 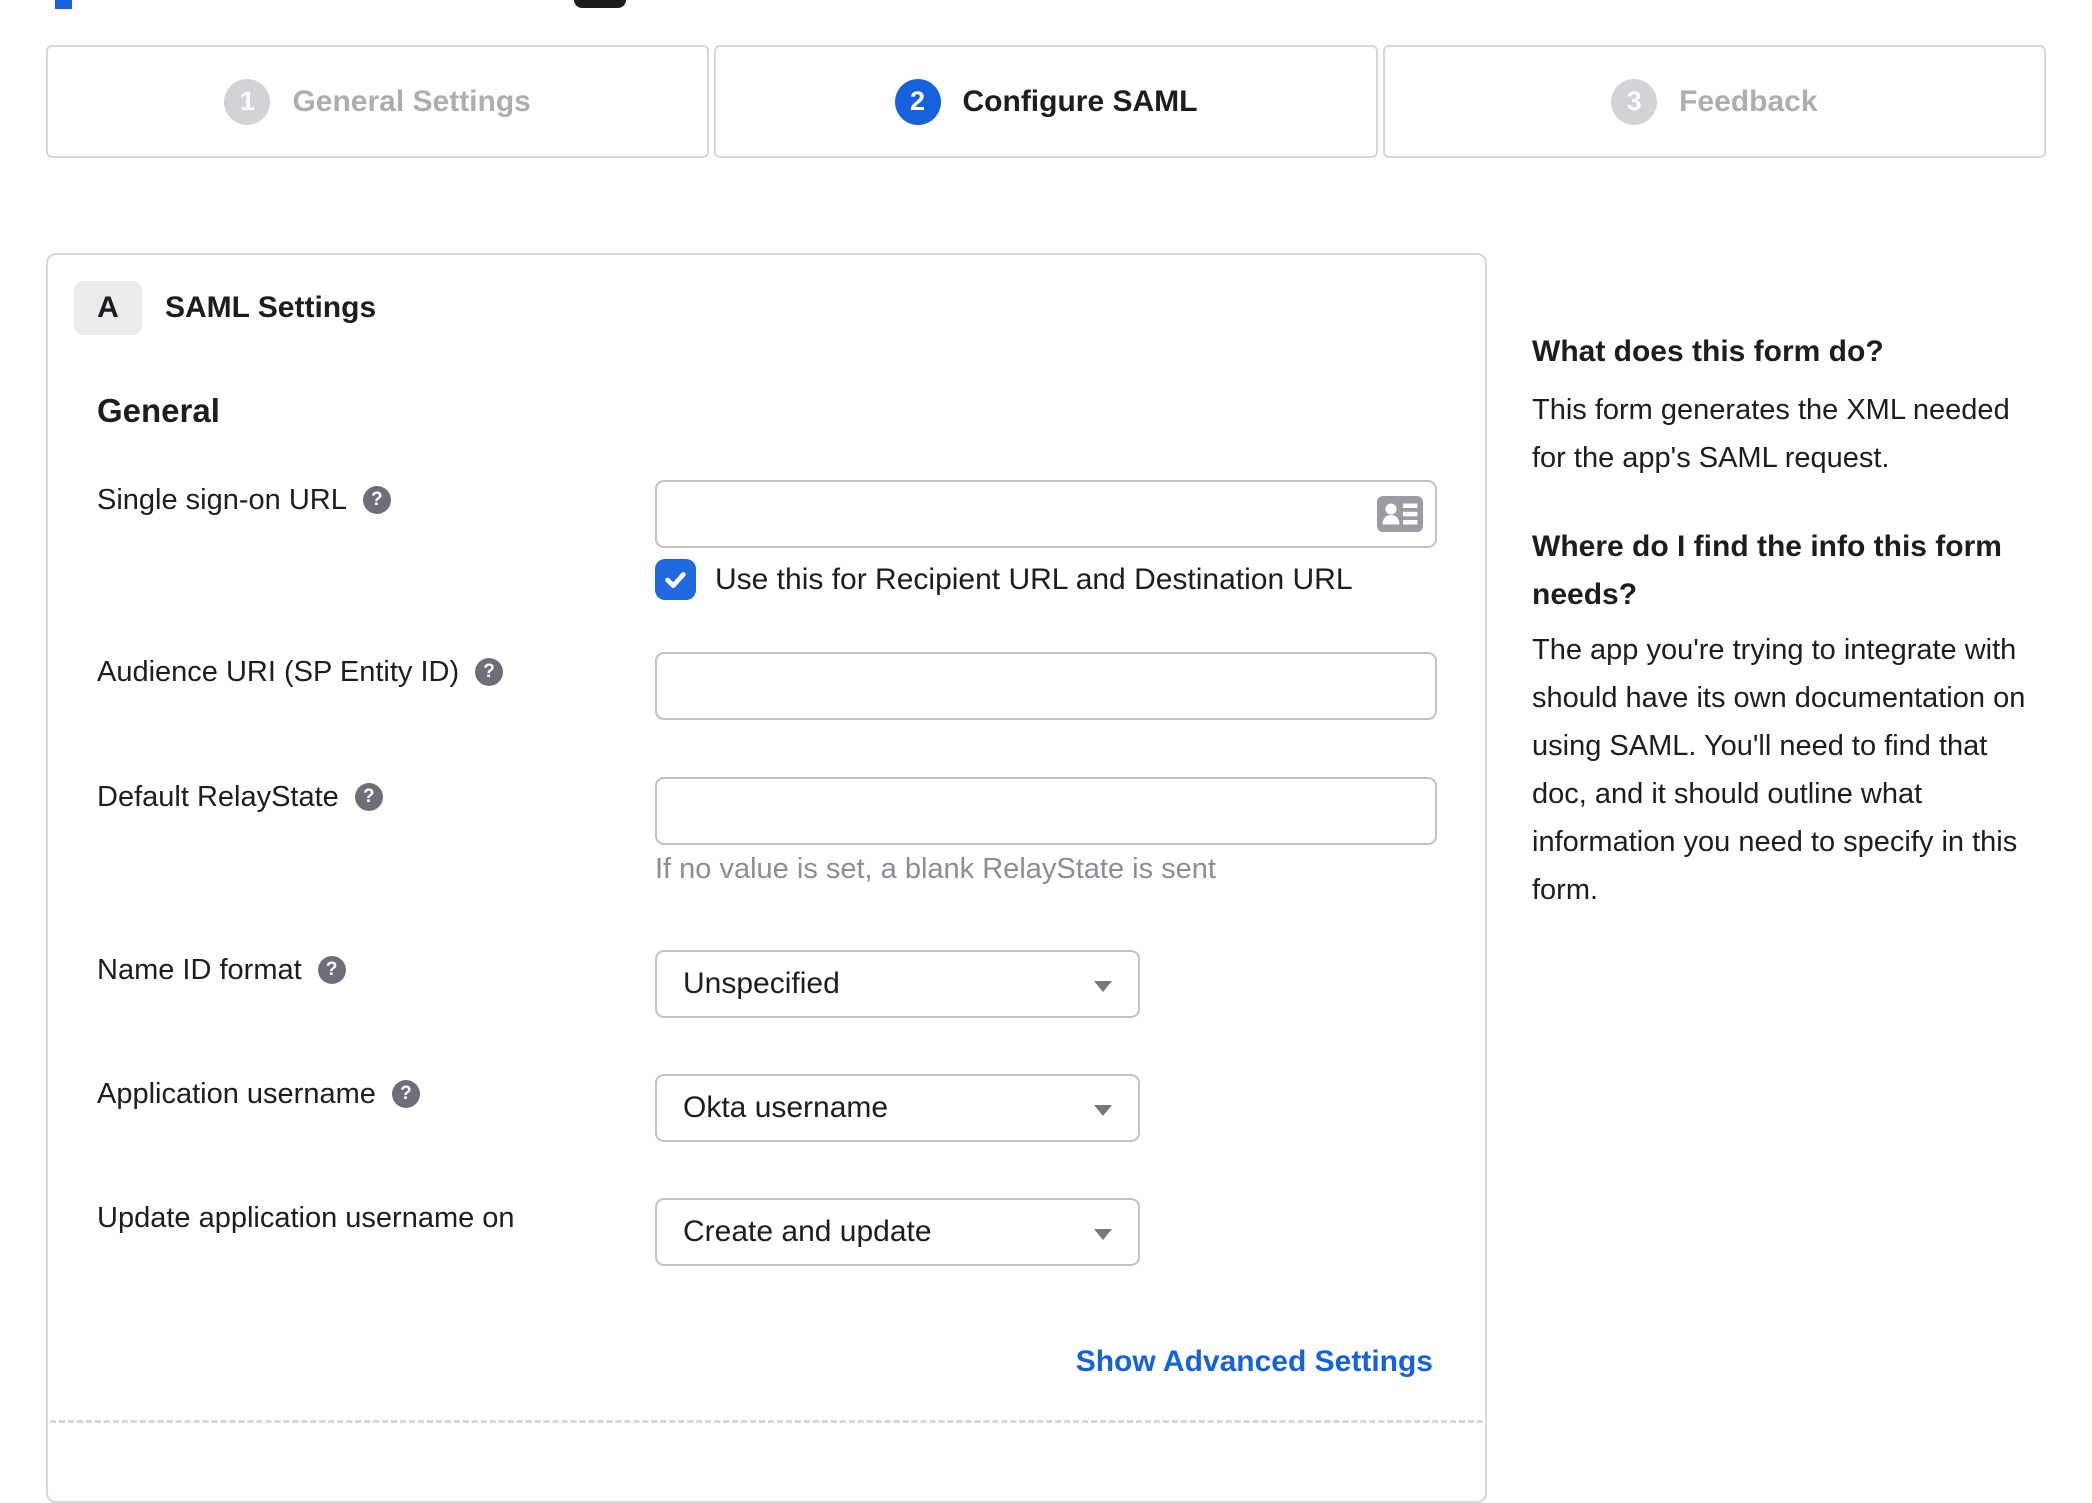 I want to click on step-number-badge: 2, so click(x=917, y=101).